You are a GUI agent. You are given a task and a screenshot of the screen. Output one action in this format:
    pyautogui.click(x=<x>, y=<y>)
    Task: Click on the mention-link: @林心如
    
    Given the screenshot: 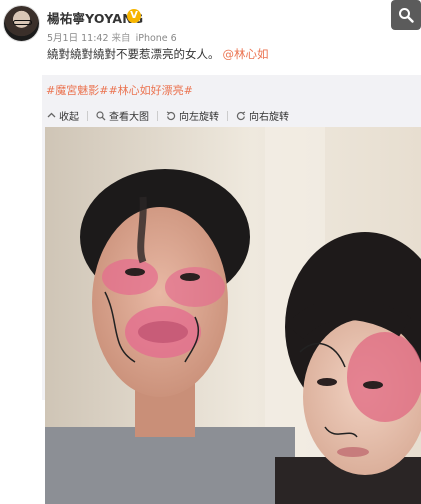 What is the action you would take?
    pyautogui.click(x=246, y=54)
    